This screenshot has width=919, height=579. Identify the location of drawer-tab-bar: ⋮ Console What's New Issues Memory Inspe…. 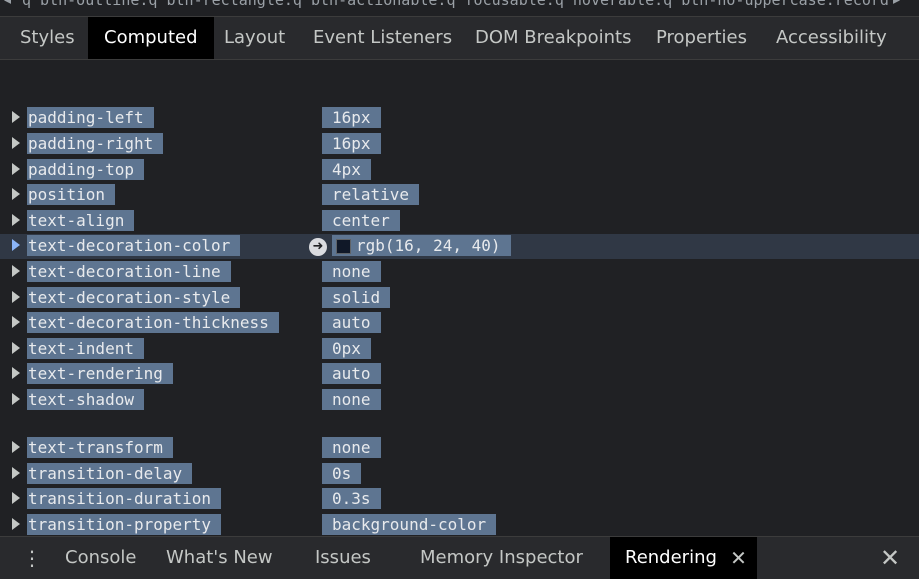
(459, 557).